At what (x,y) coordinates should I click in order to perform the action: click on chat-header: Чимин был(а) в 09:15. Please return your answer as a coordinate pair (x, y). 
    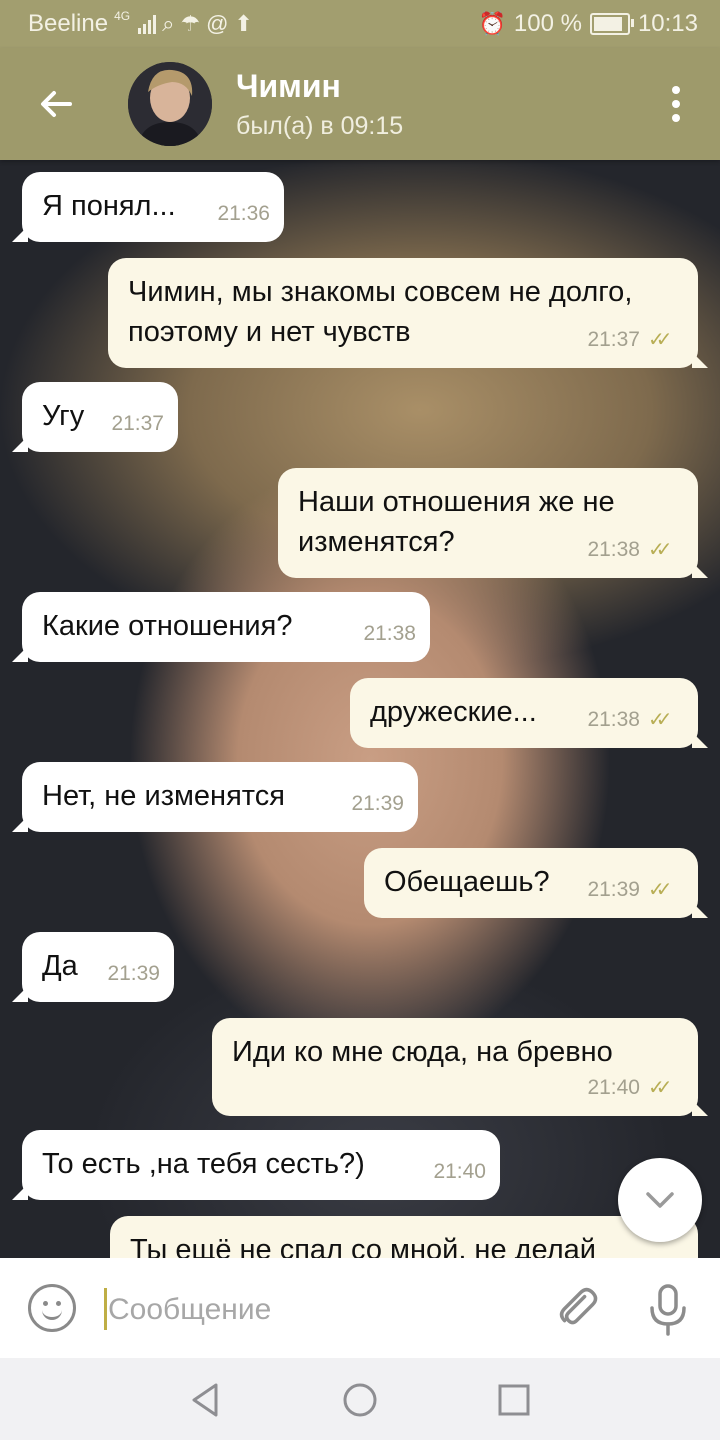
    Looking at the image, I should click on (360, 104).